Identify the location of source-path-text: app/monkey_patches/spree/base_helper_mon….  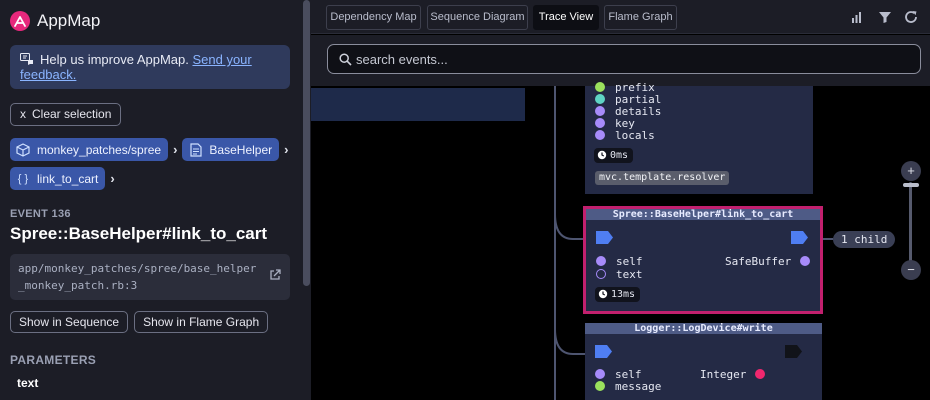
(137, 277).